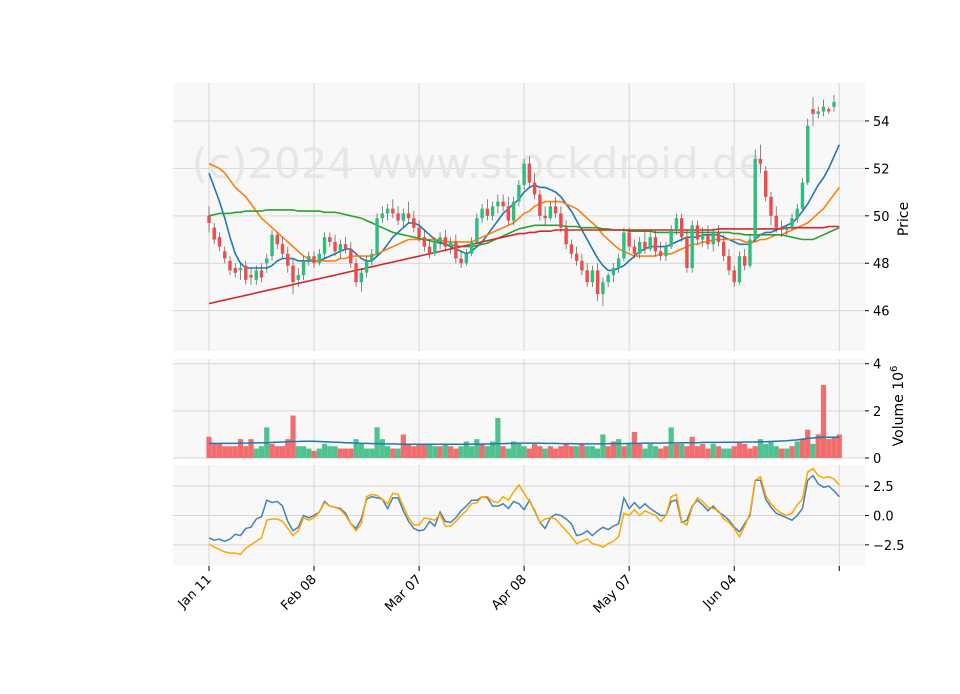  Describe the element at coordinates (881, 217) in the screenshot. I see `price-axis-tick-label: 50` at that location.